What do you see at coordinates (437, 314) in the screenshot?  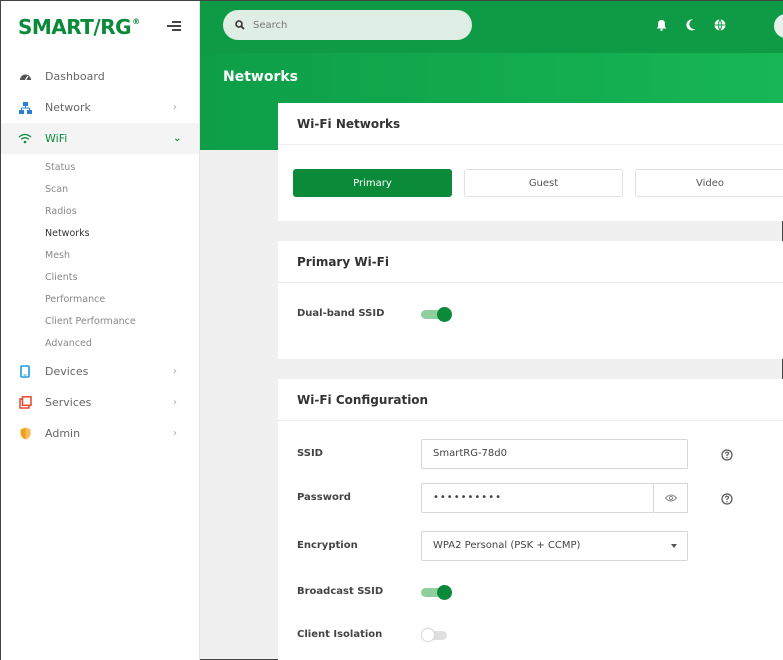 I see `dual-band-toggle` at bounding box center [437, 314].